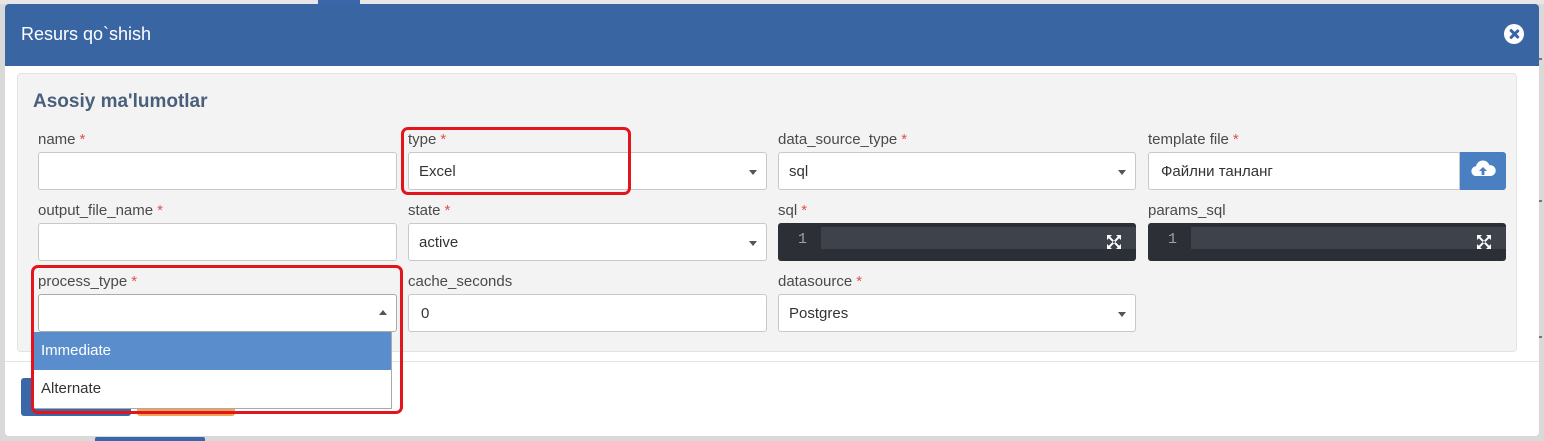 The image size is (1544, 441). Describe the element at coordinates (150, 439) in the screenshot. I see `background-button` at that location.